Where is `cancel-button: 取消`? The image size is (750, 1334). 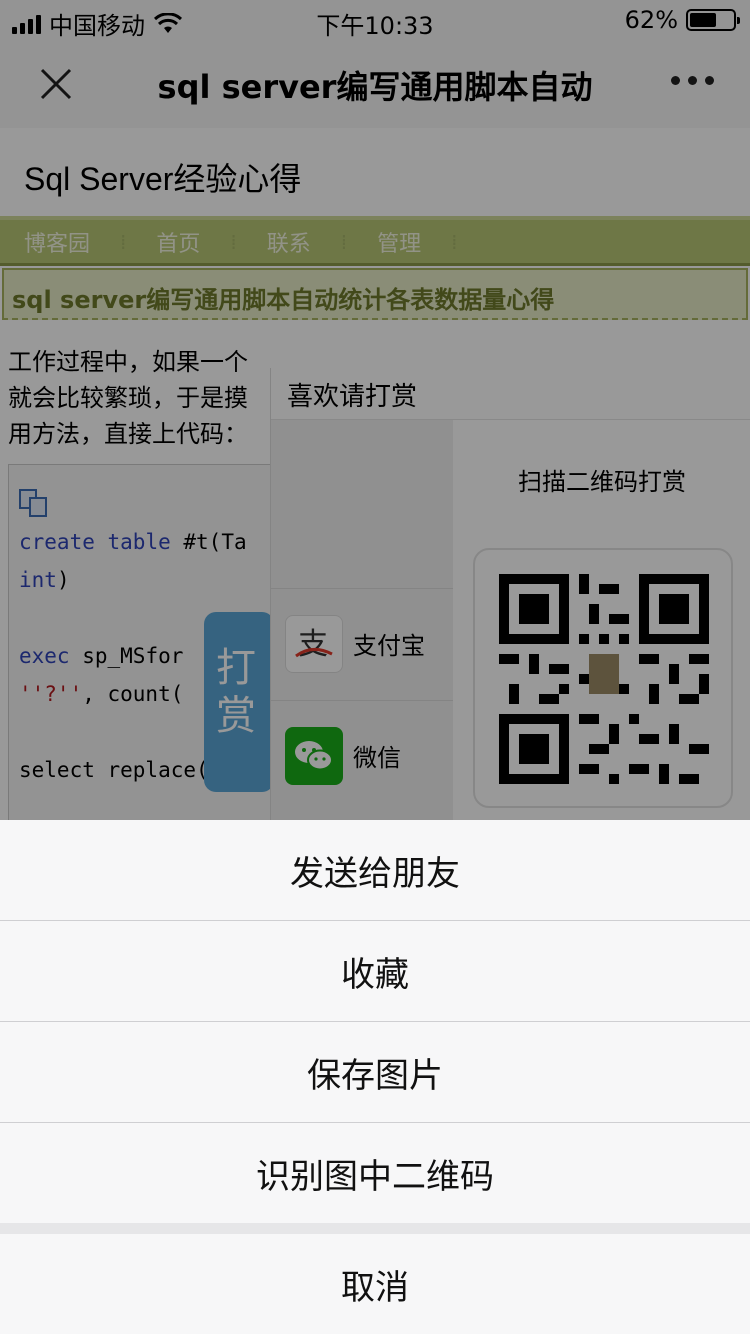
cancel-button: 取消 is located at coordinates (375, 1284).